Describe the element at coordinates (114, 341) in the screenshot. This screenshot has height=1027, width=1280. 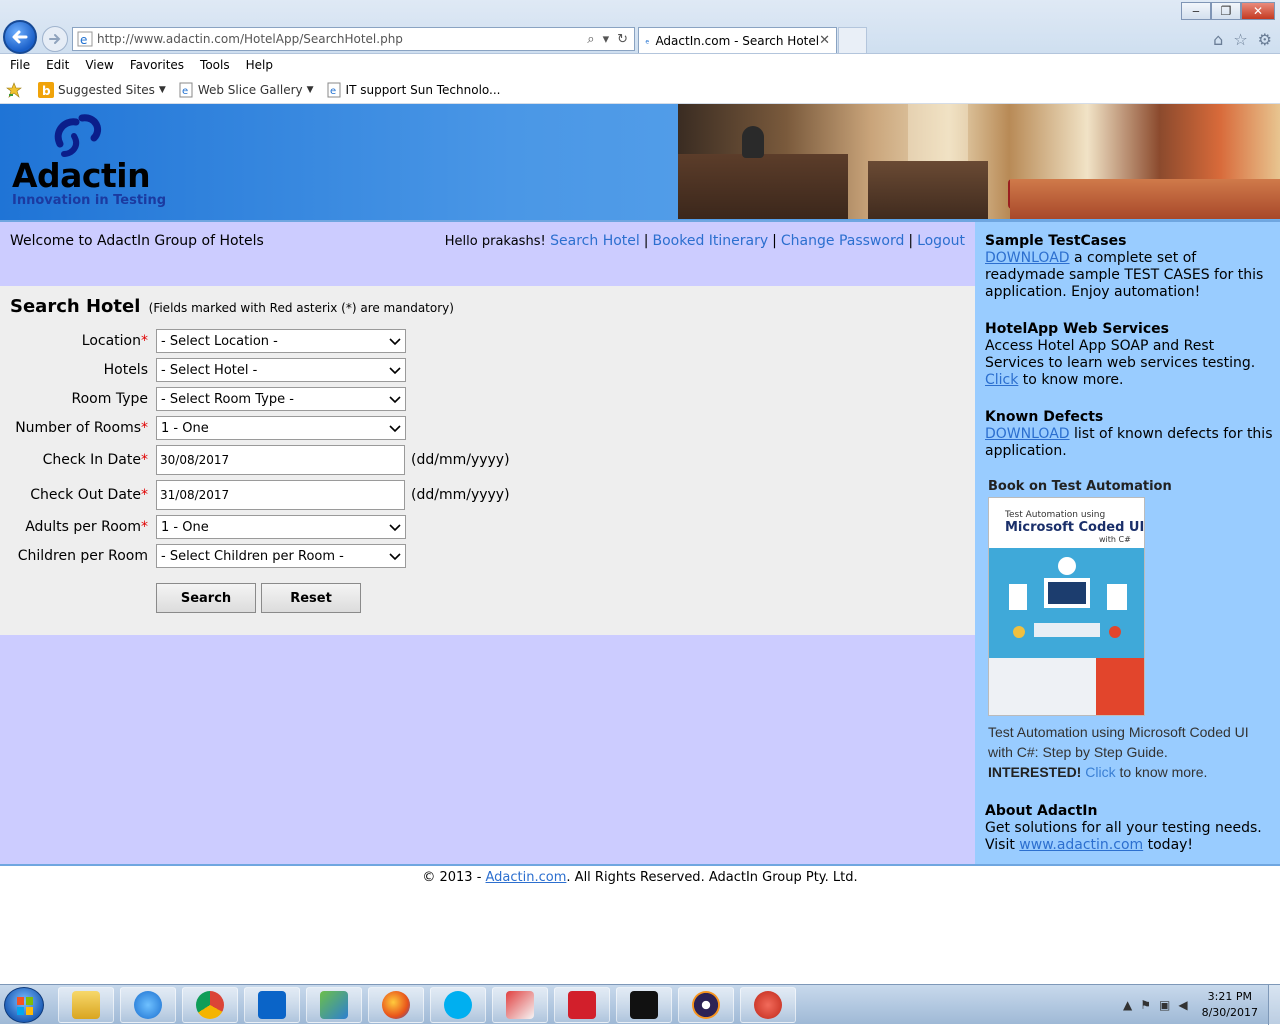
I see `location-label: Location*` at that location.